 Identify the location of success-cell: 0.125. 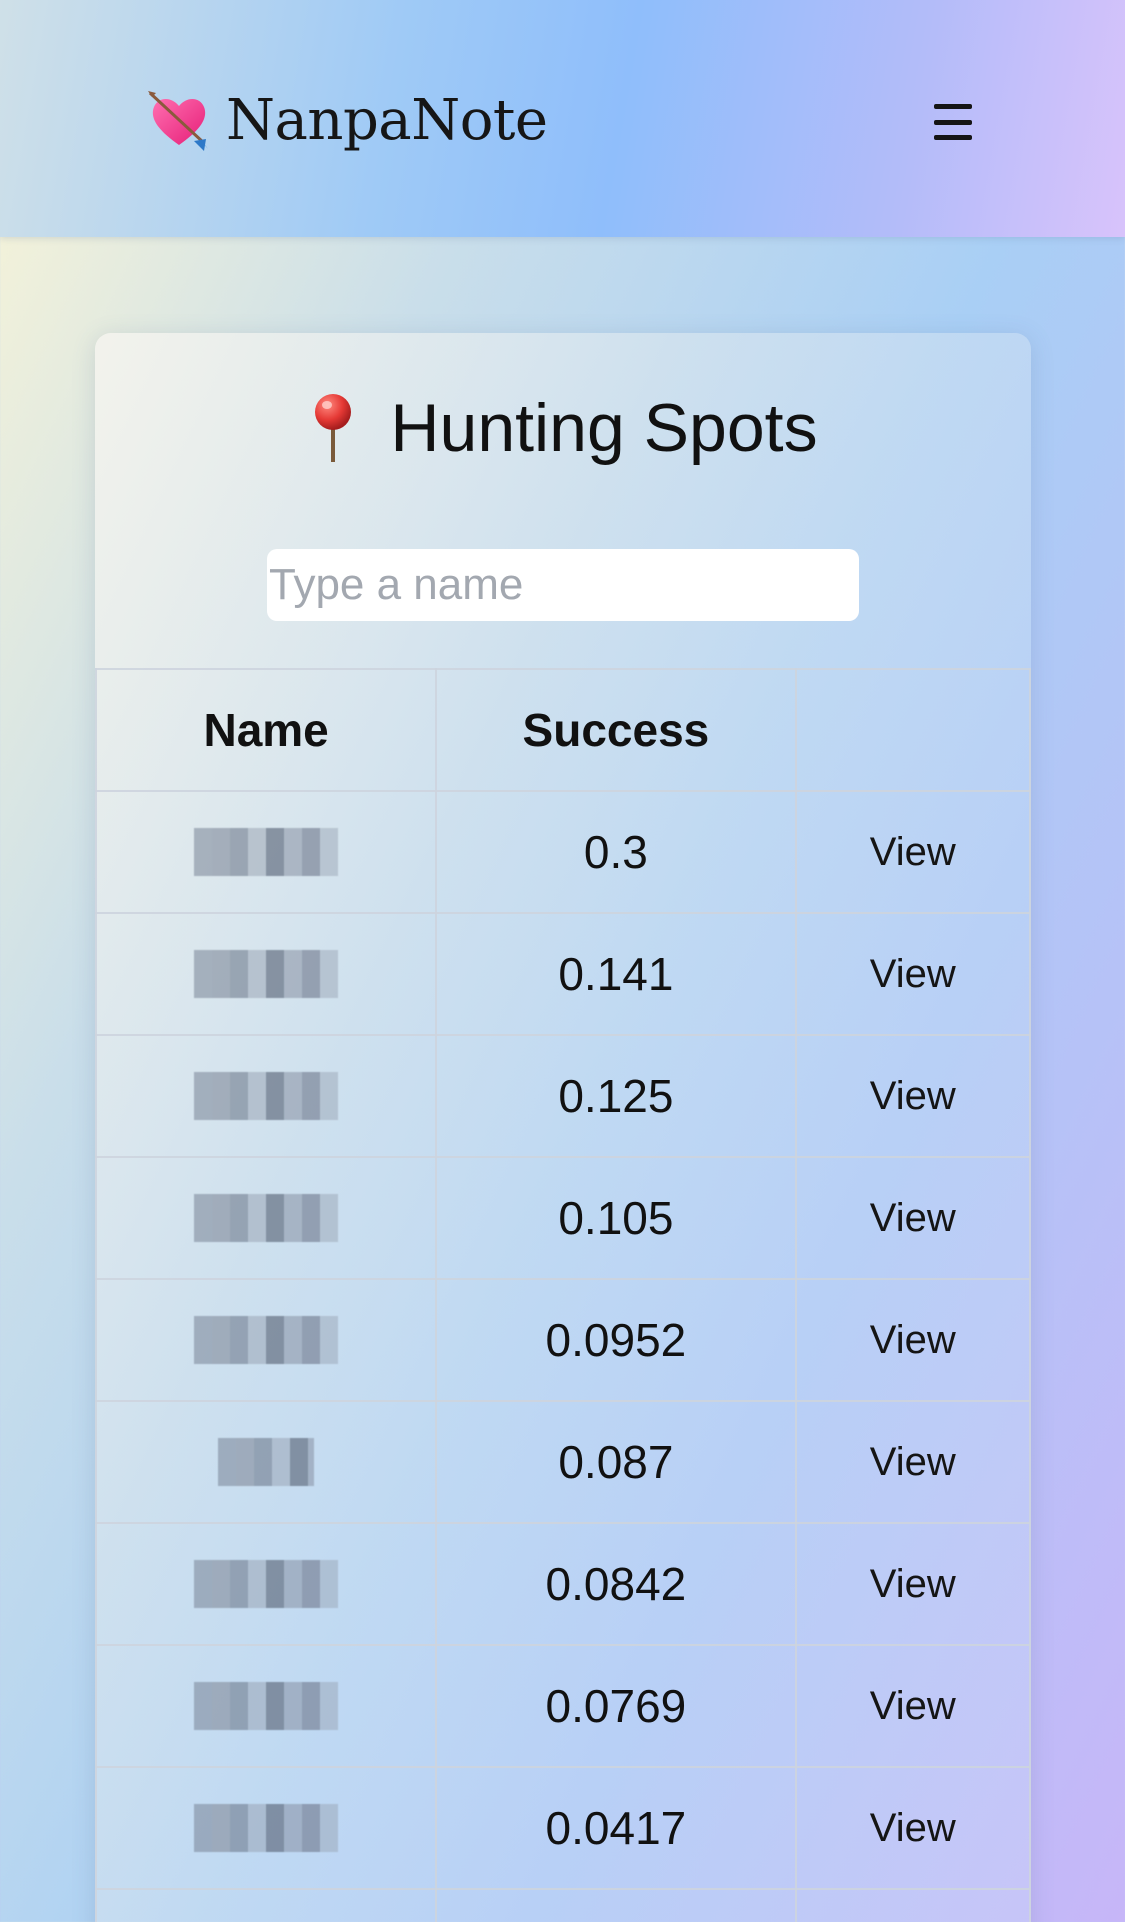
(616, 1096).